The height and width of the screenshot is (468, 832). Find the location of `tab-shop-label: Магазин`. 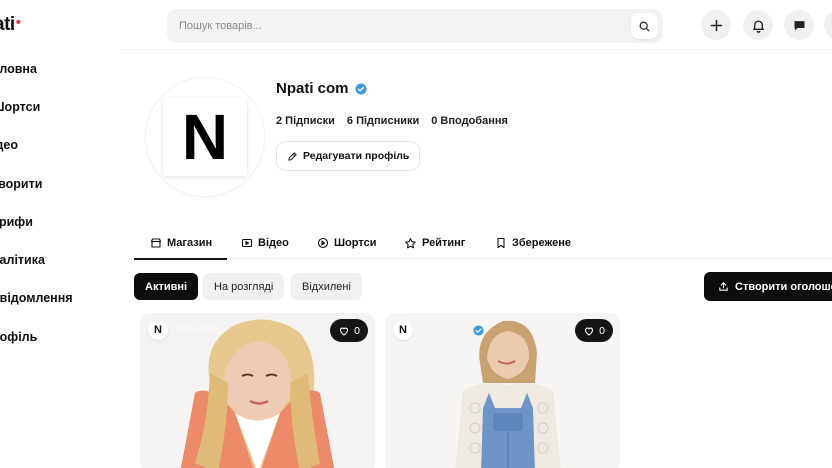

tab-shop-label: Магазин is located at coordinates (190, 243).